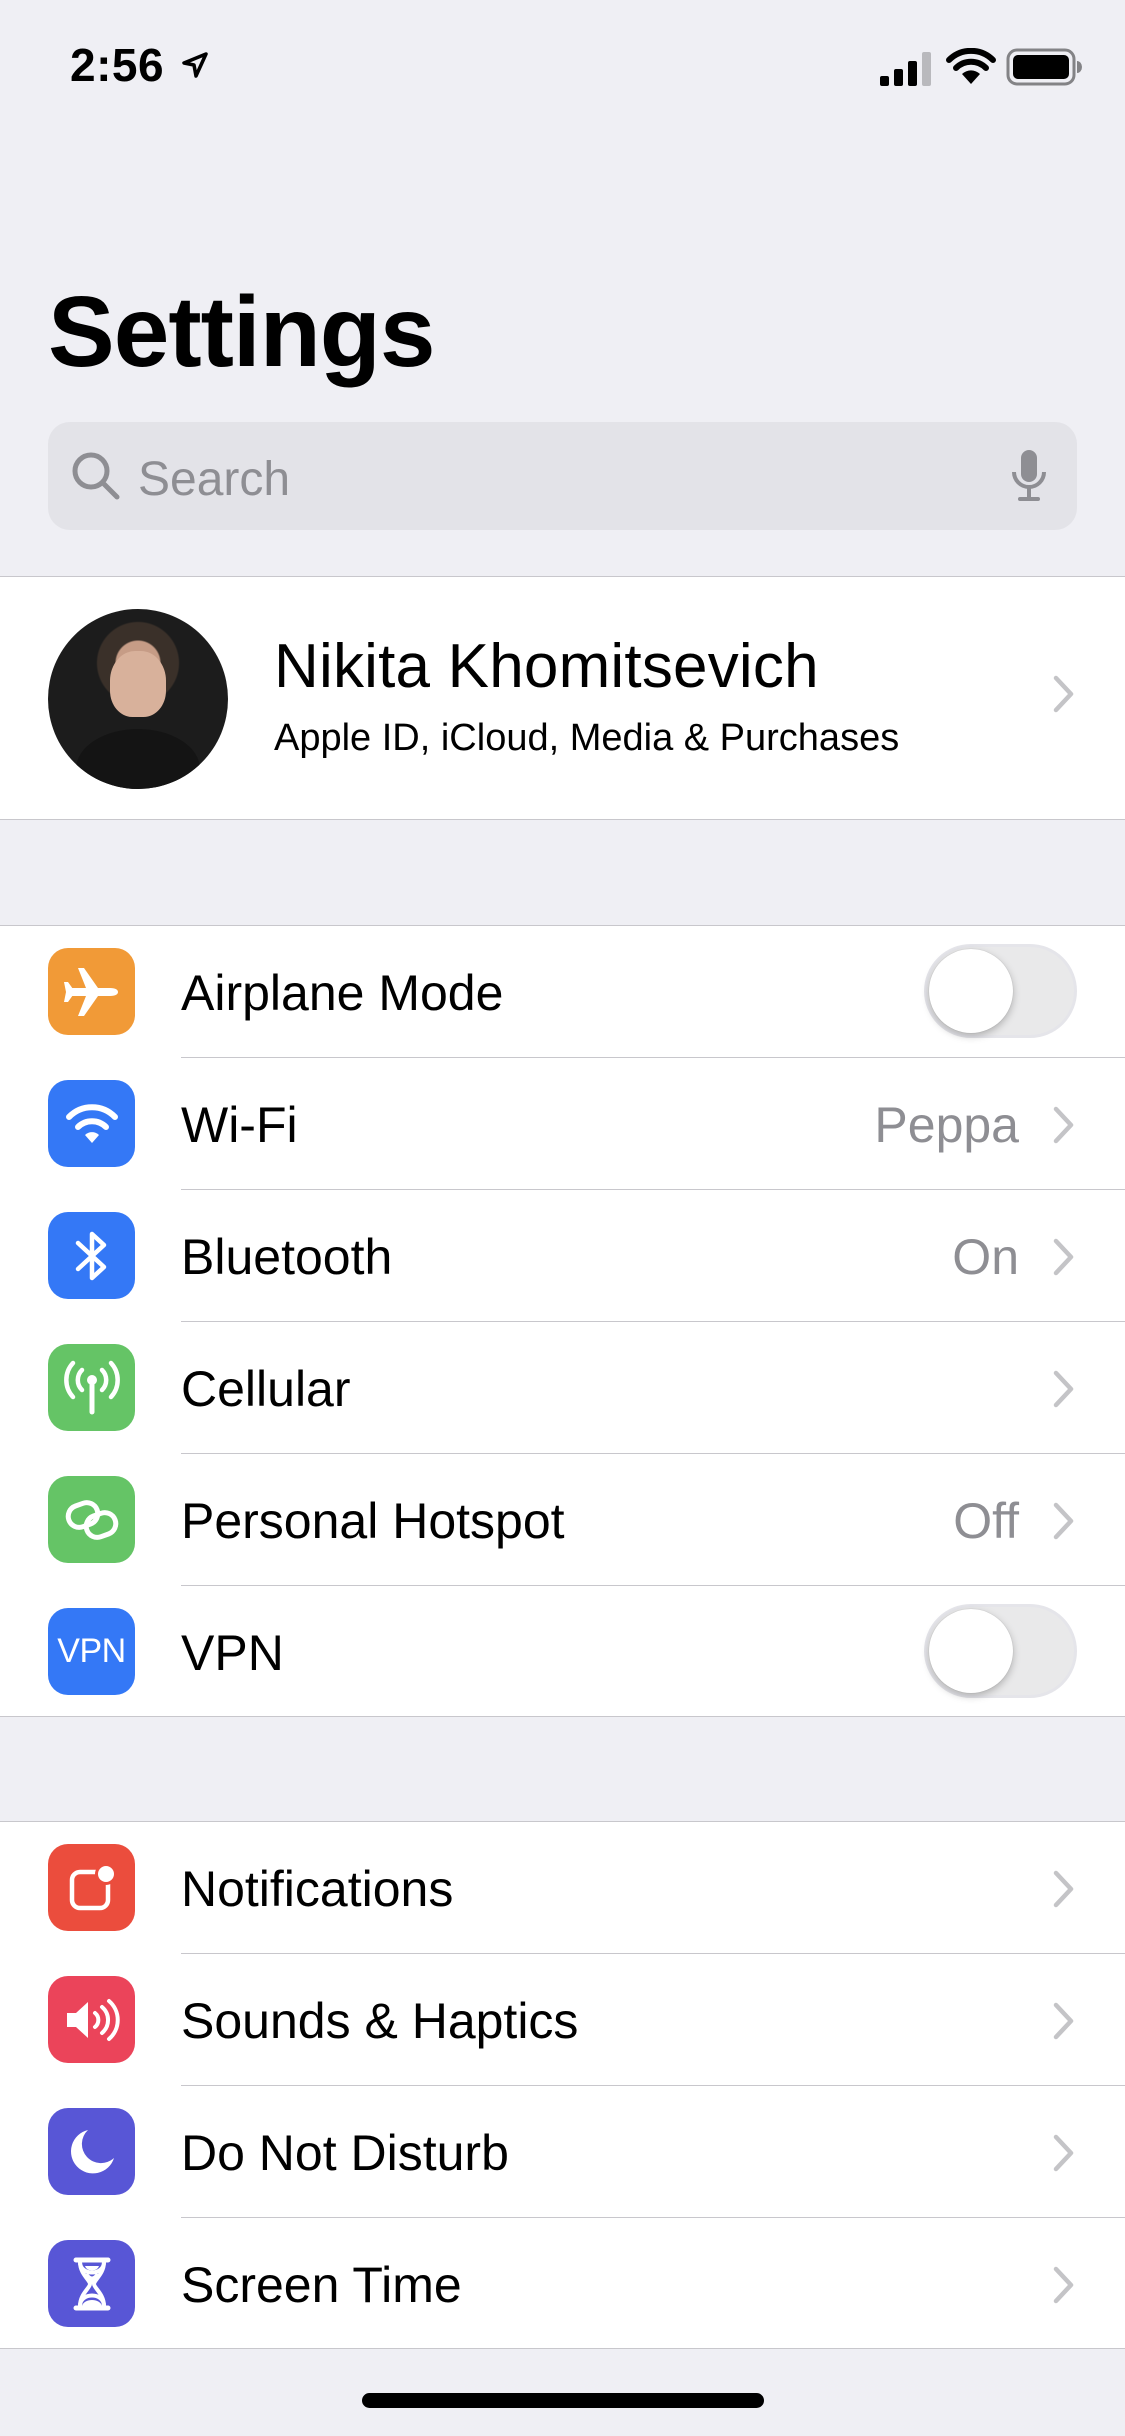 This screenshot has width=1125, height=2436. What do you see at coordinates (287, 1257) in the screenshot?
I see `row-label: Bluetooth` at bounding box center [287, 1257].